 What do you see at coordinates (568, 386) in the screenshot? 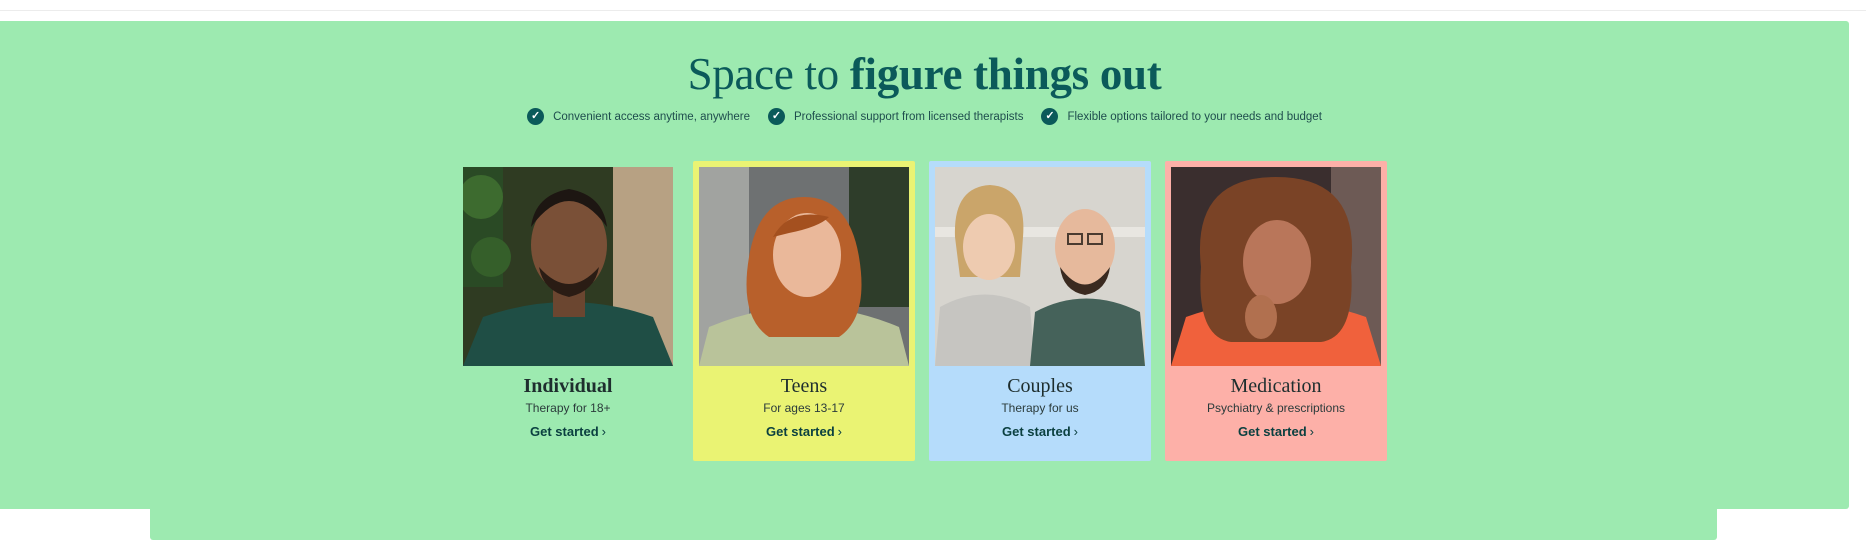
I see `card-title: Individual` at bounding box center [568, 386].